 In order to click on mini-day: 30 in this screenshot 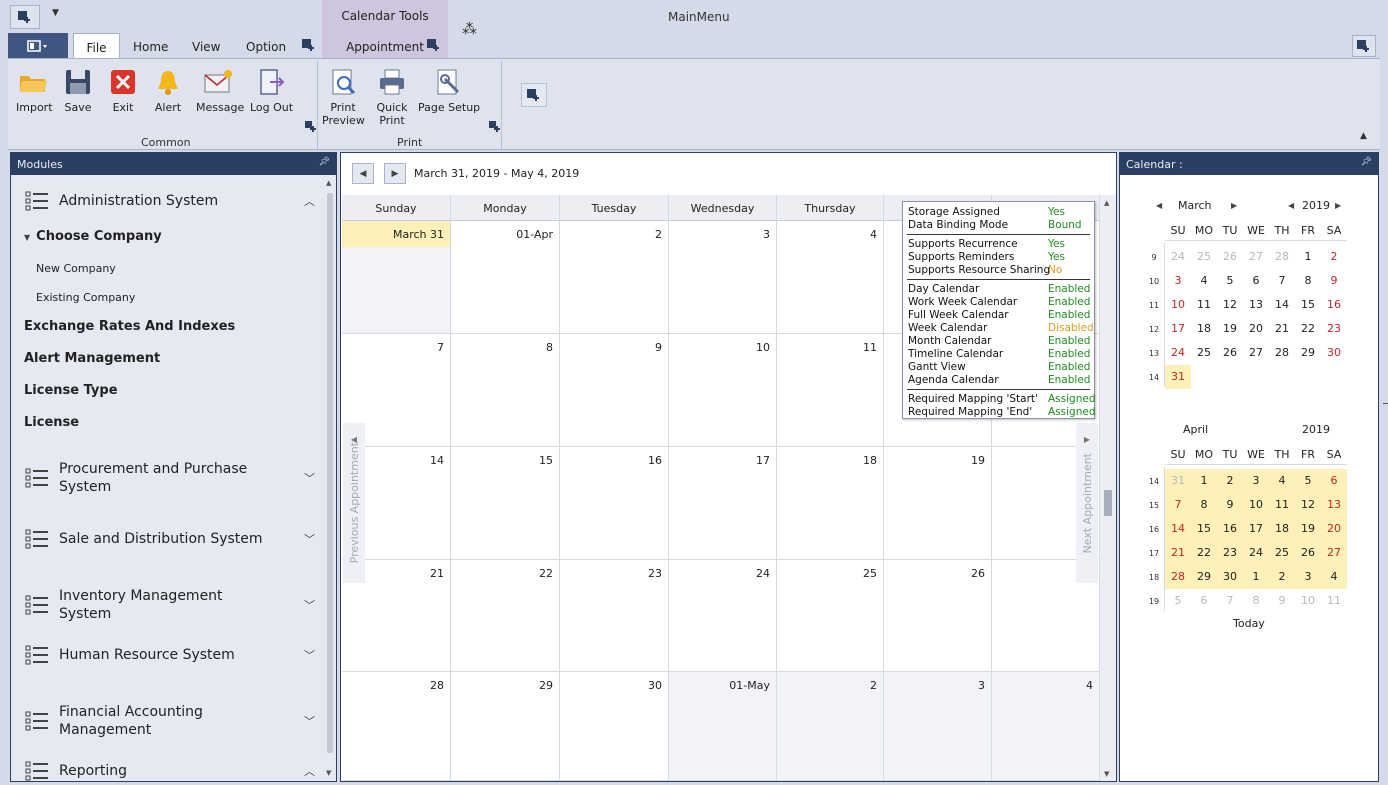, I will do `click(1334, 353)`.